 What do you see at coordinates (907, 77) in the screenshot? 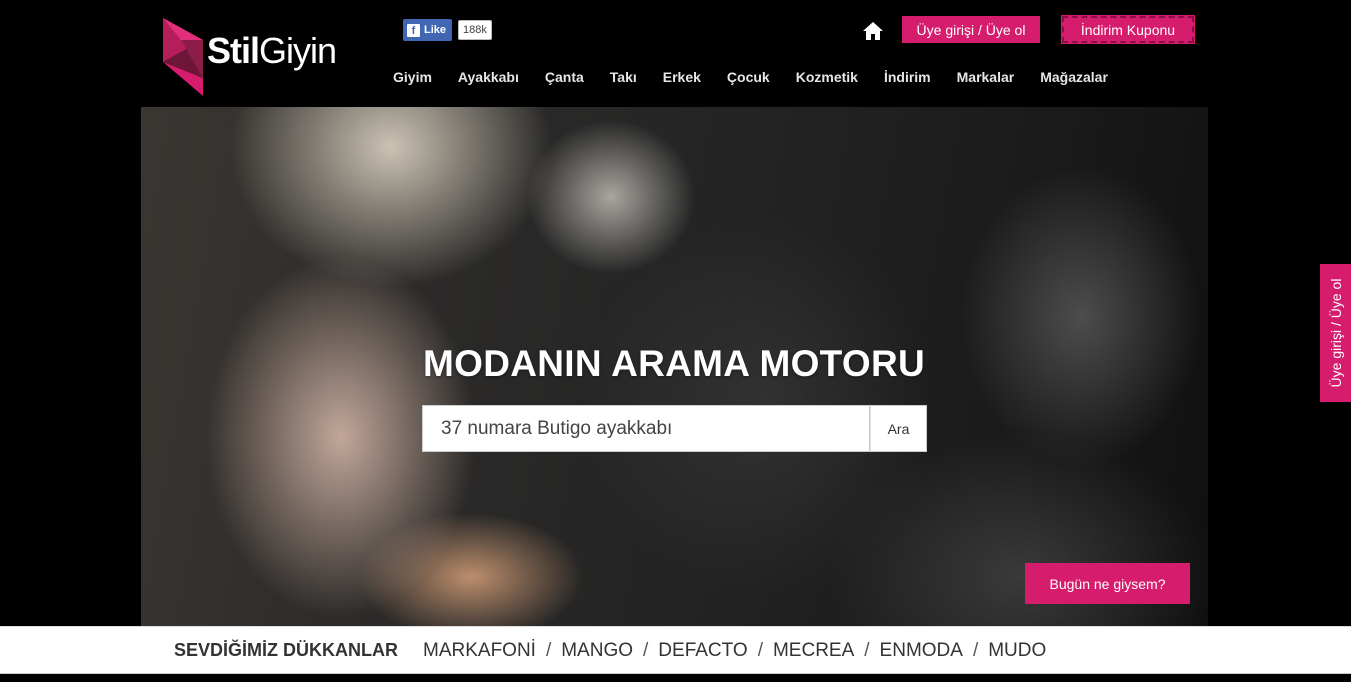
I see `nav-item-indirim: İndirim` at bounding box center [907, 77].